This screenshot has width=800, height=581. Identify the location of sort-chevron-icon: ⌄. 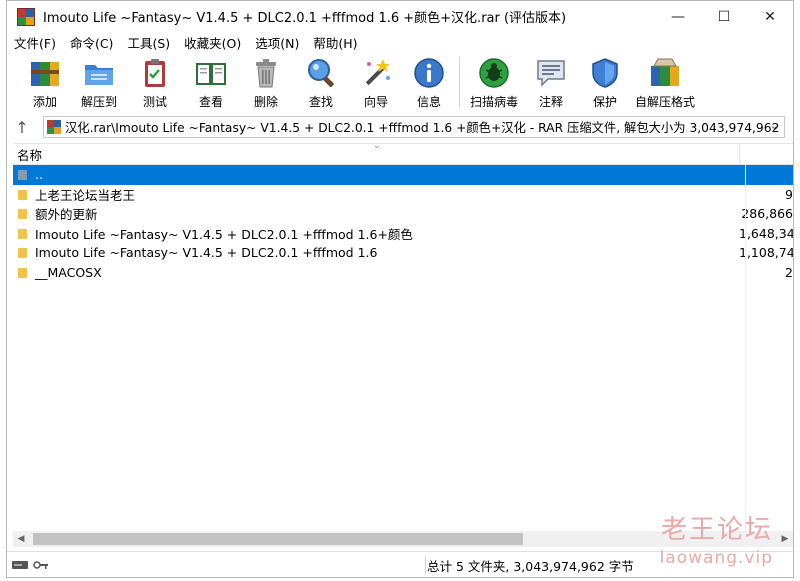
(377, 147).